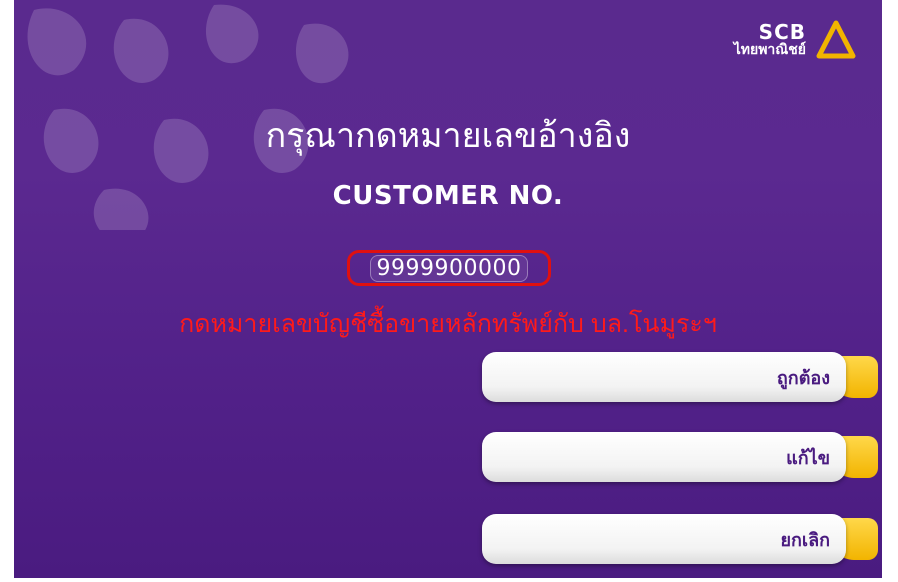 Image resolution: width=898 pixels, height=582 pixels. I want to click on confirm-button: ถูกต้อง, so click(664, 377).